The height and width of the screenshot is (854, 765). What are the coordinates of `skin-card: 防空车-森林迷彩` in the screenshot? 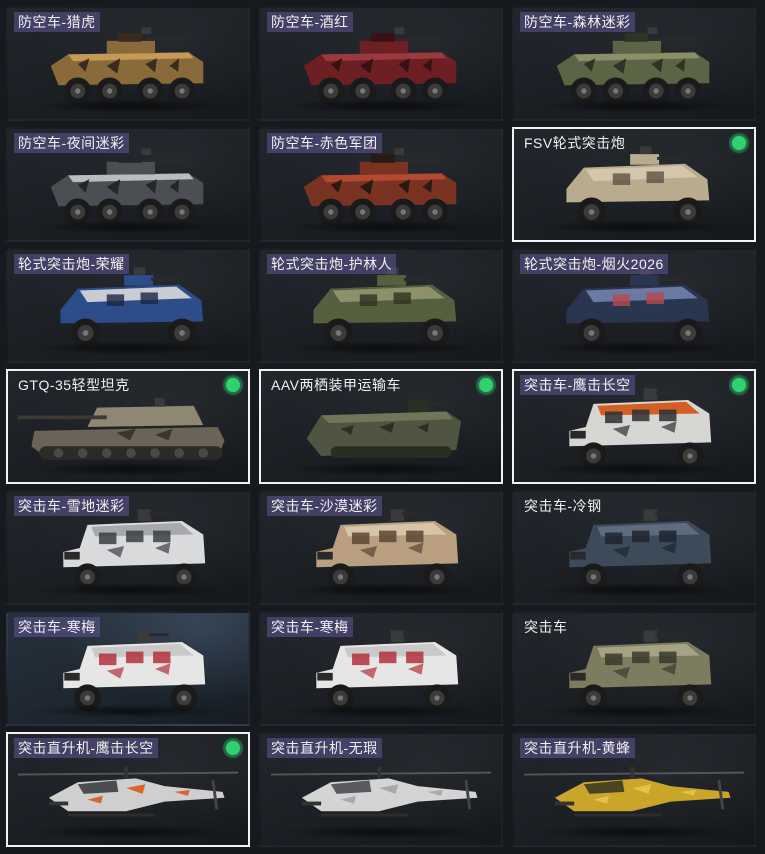 It's located at (634, 63).